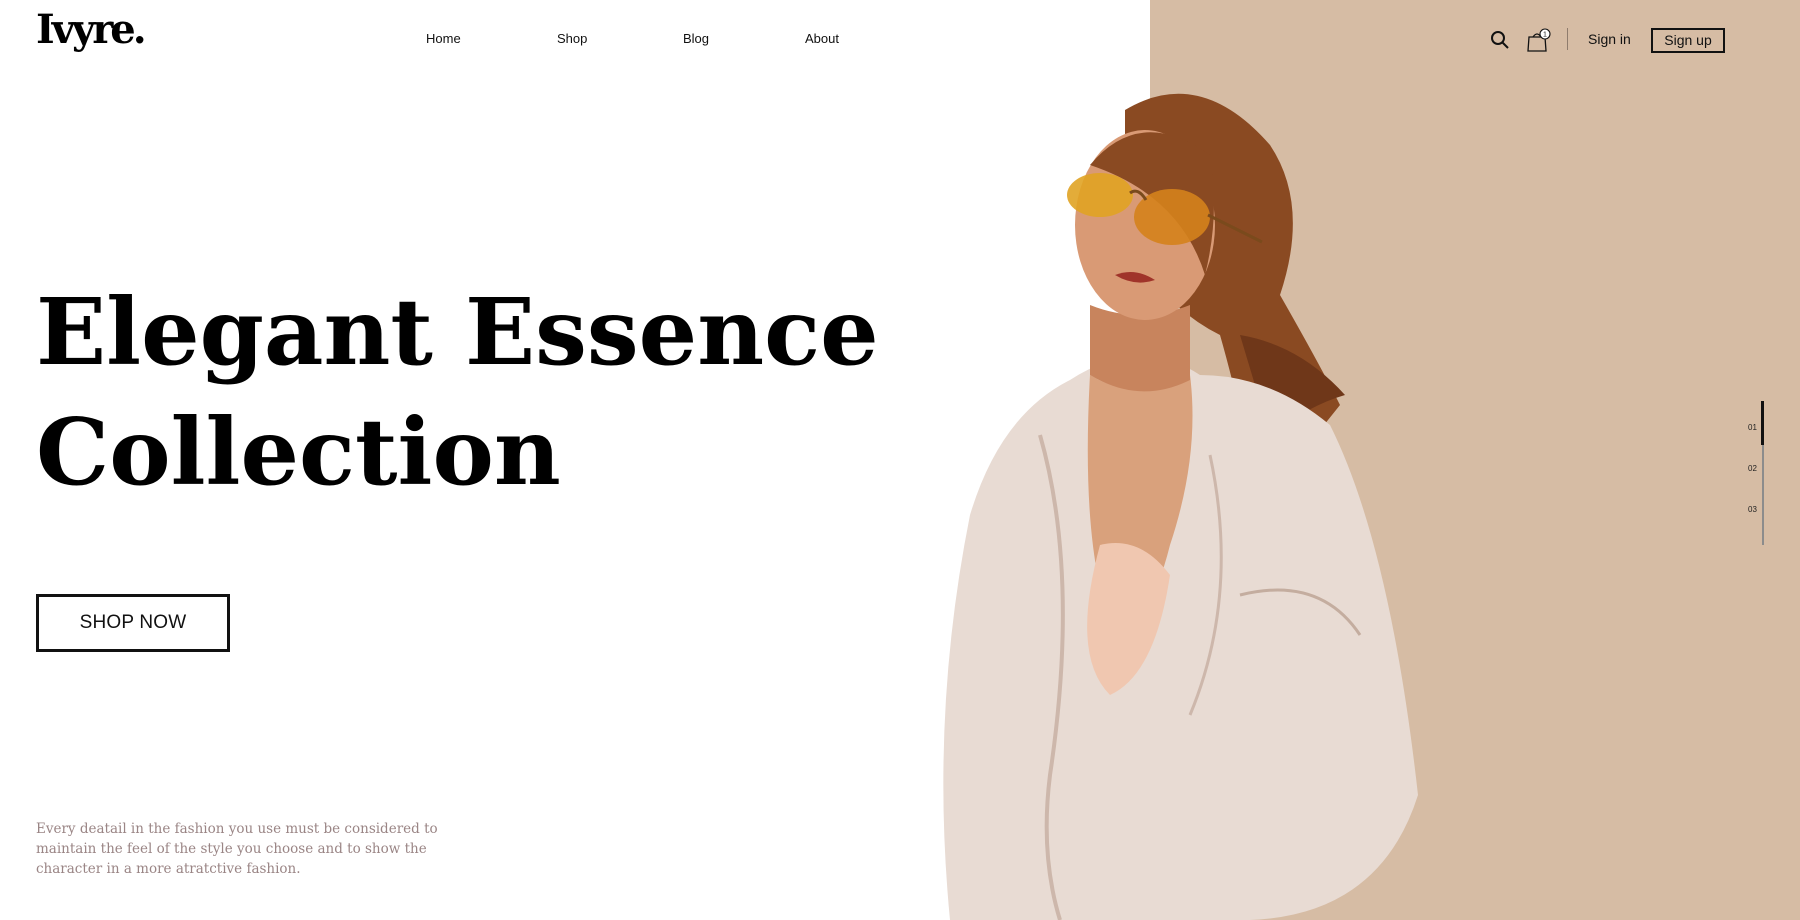 The image size is (1800, 920). Describe the element at coordinates (298, 452) in the screenshot. I see `hero-title-line-2: Collection` at that location.